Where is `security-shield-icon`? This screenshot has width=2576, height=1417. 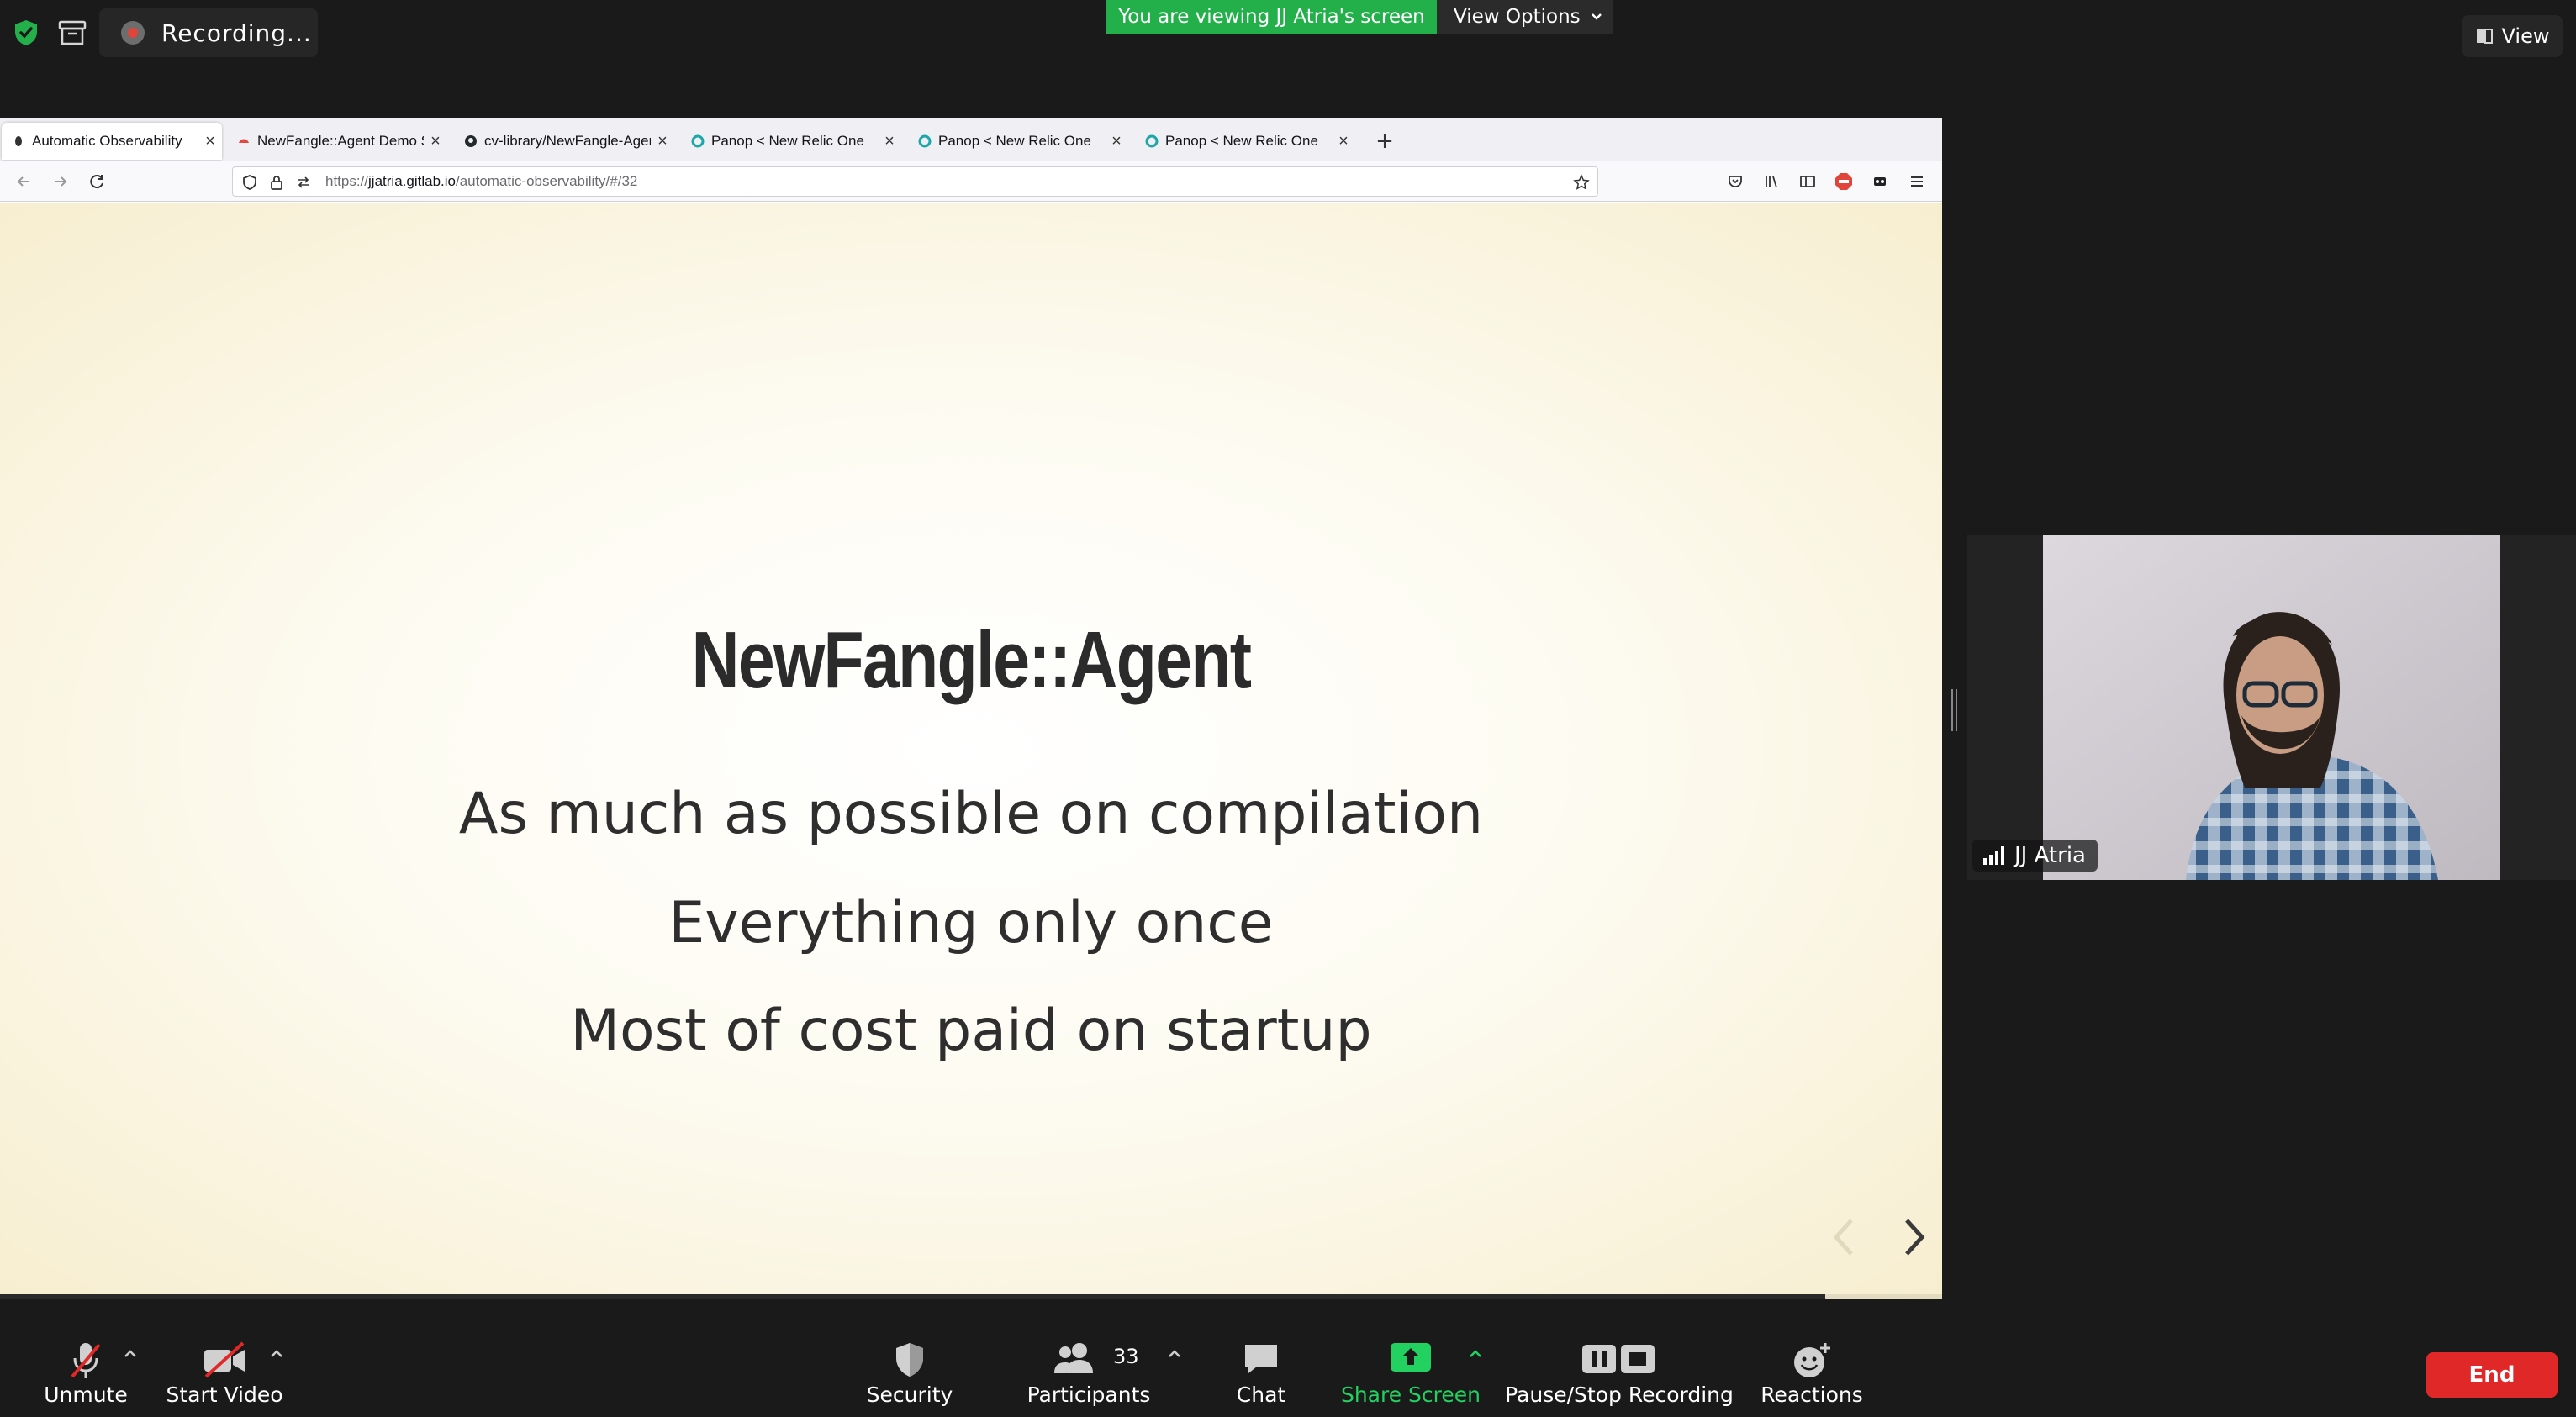 security-shield-icon is located at coordinates (909, 1360).